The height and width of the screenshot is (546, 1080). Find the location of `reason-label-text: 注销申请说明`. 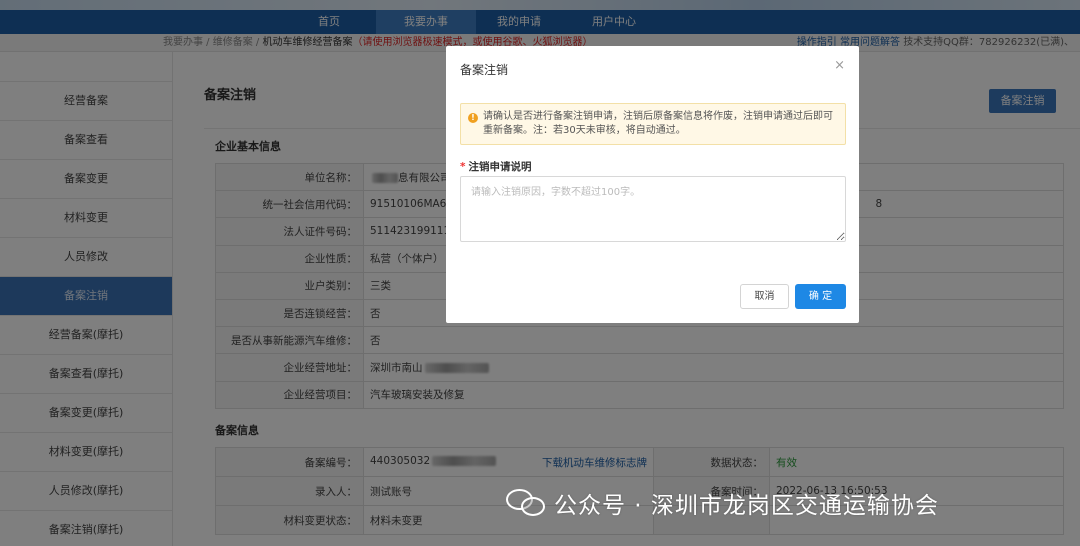

reason-label-text: 注销申请说明 is located at coordinates (500, 167).